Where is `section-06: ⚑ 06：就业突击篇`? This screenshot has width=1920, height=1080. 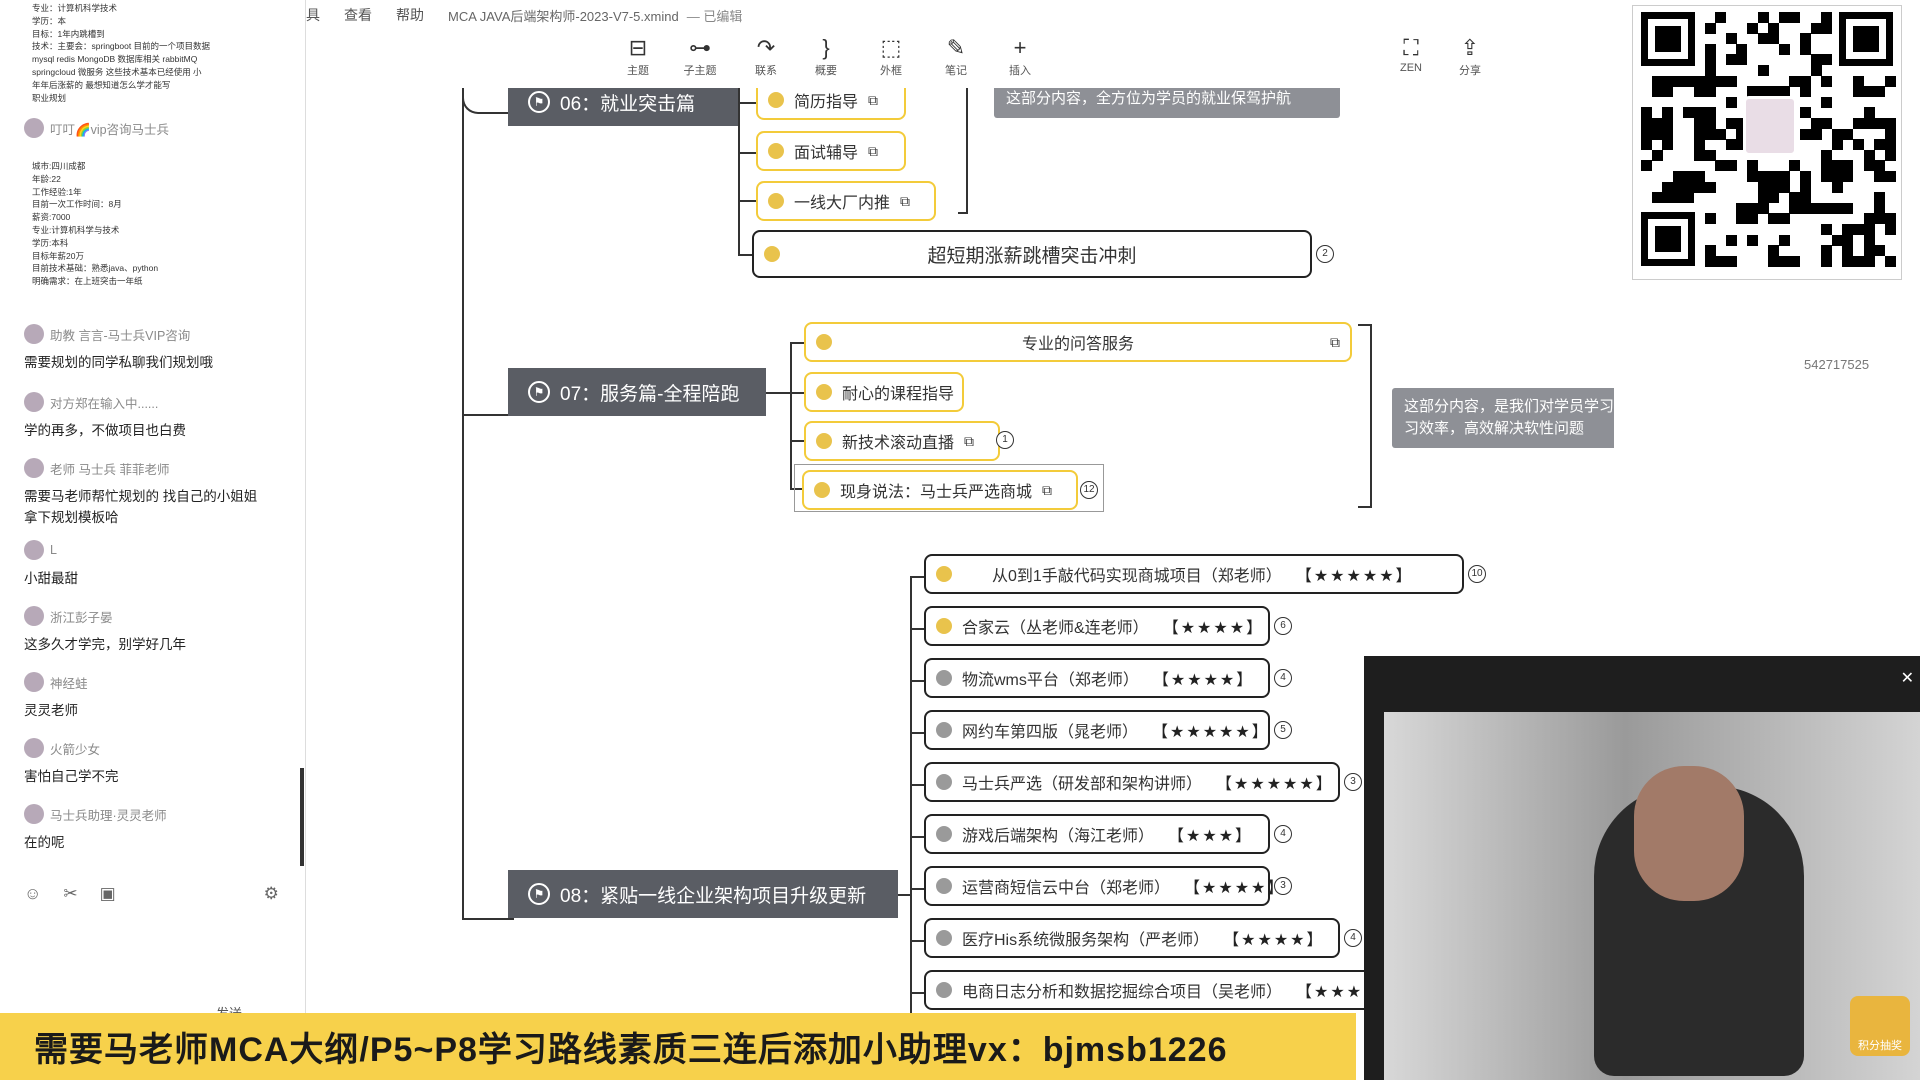
section-06: ⚑ 06：就业突击篇 is located at coordinates (624, 107).